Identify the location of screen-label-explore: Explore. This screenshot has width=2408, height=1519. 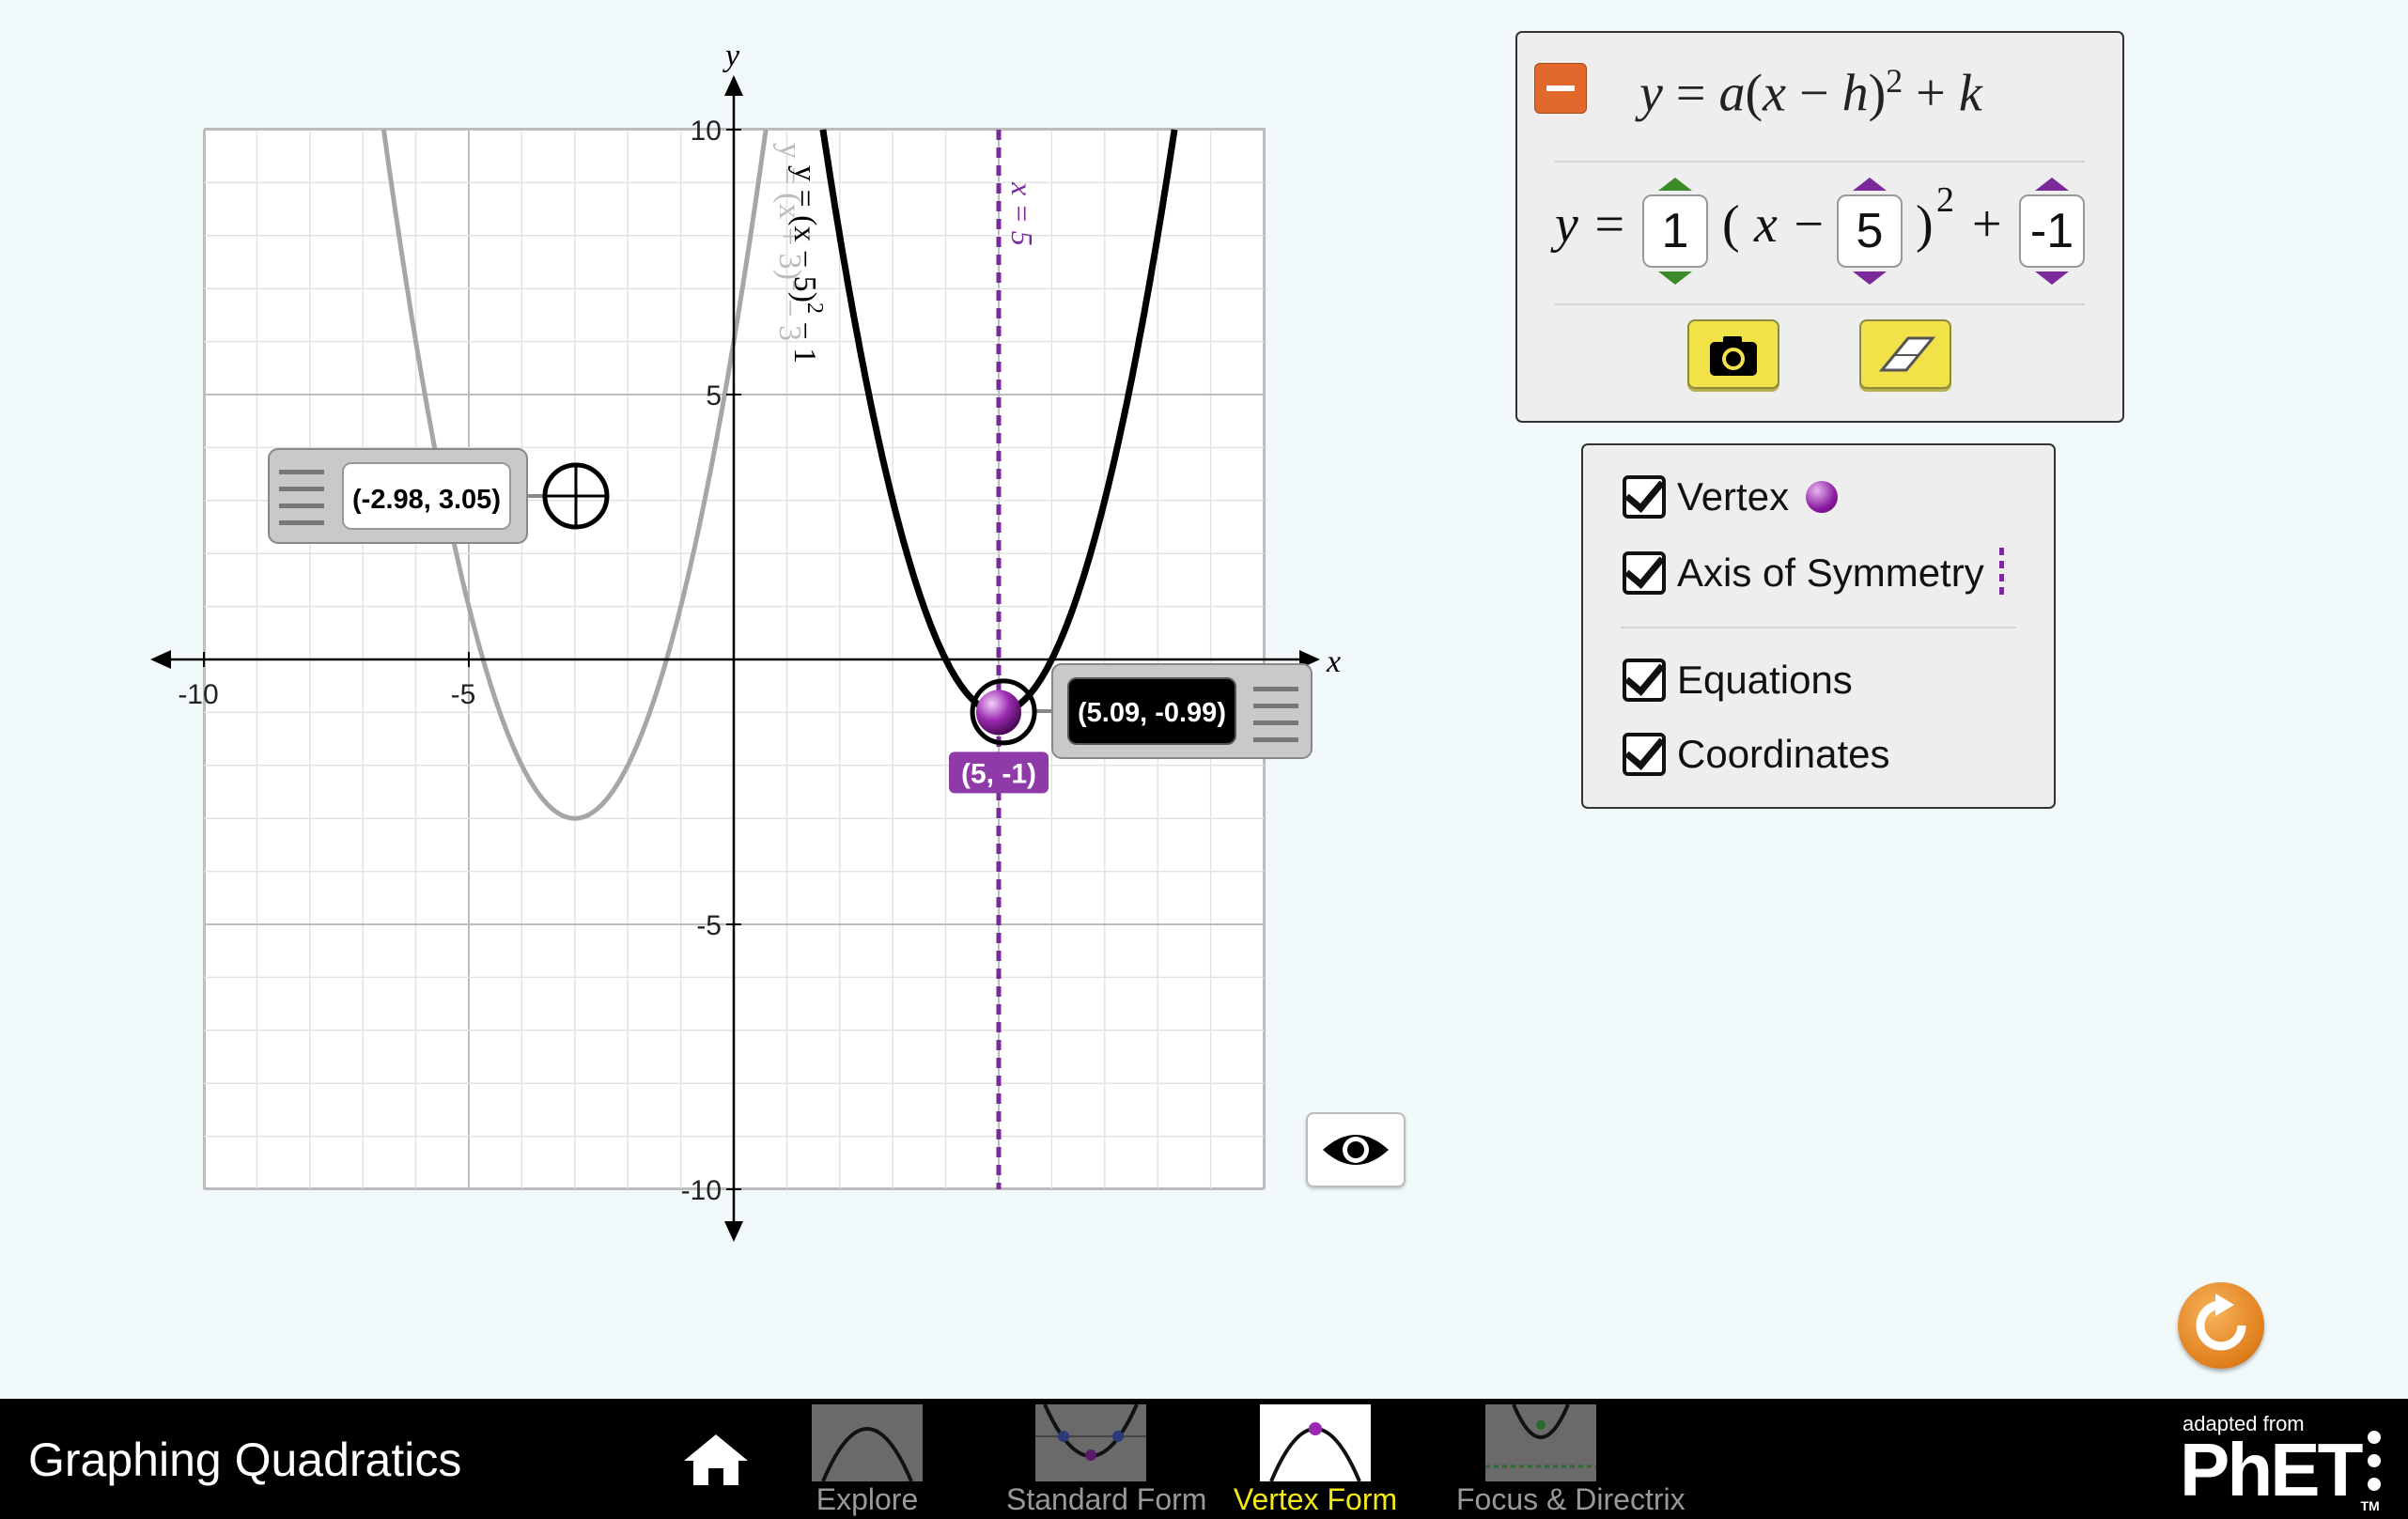
(867, 1499).